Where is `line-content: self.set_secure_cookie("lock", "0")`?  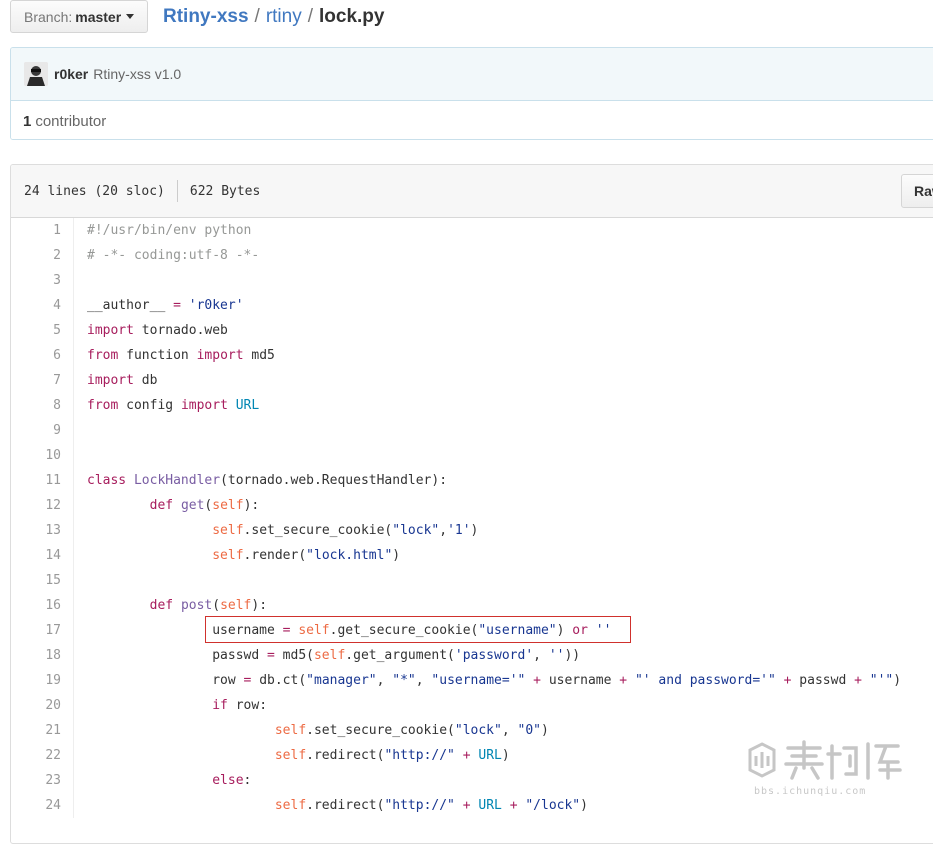 line-content: self.set_secure_cookie("lock", "0") is located at coordinates (411, 730).